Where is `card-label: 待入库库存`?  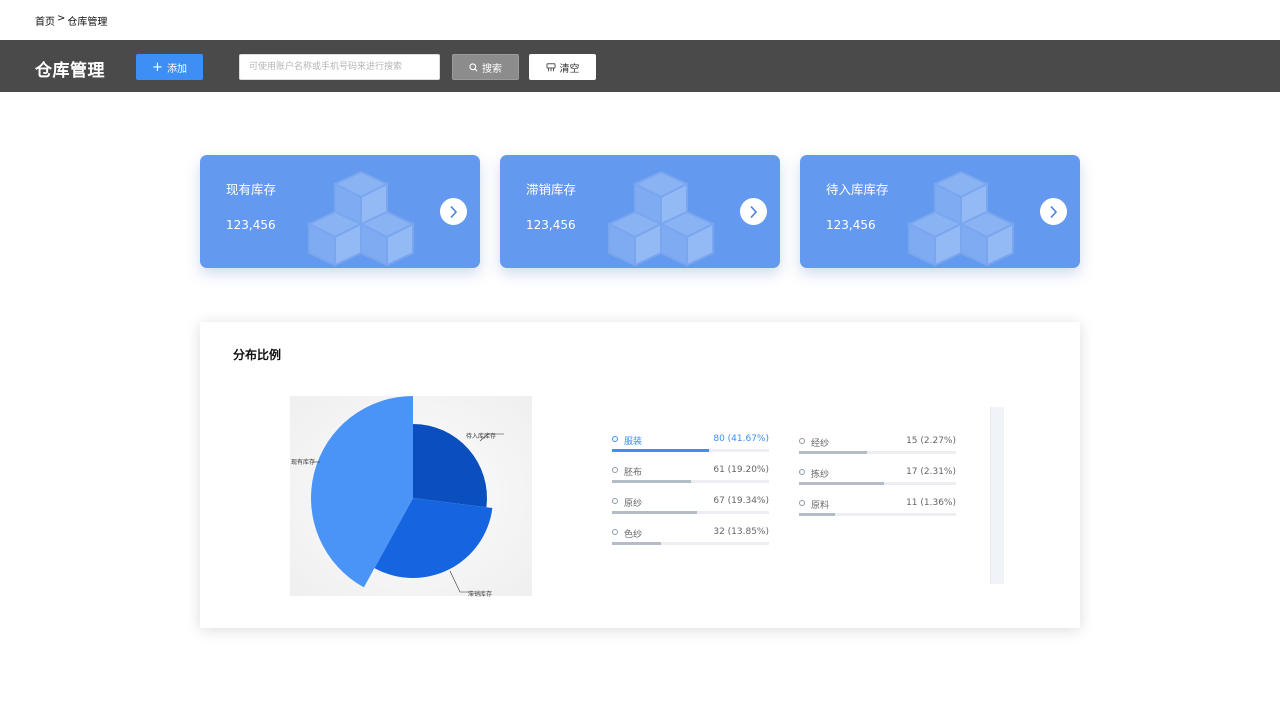 card-label: 待入库库存 is located at coordinates (857, 189).